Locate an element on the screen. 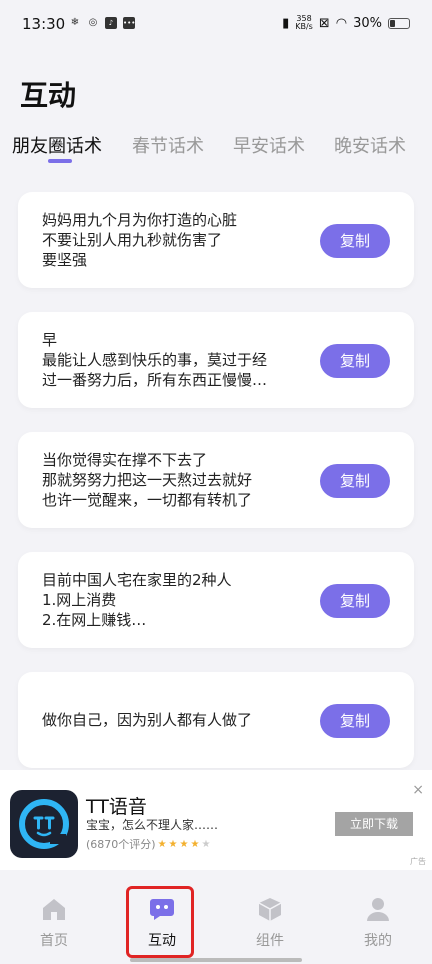  phrase-card: 做你自己，因为别人都有人做了 复制 is located at coordinates (216, 720).